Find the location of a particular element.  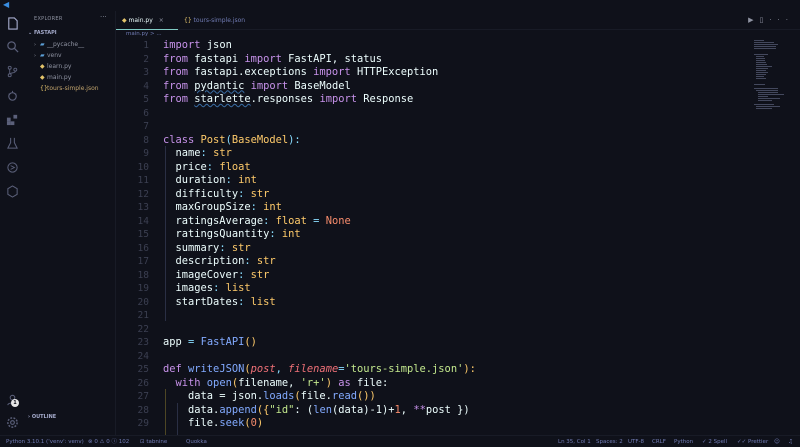

tree-item-label: tours-simple.json is located at coordinates (73, 88).